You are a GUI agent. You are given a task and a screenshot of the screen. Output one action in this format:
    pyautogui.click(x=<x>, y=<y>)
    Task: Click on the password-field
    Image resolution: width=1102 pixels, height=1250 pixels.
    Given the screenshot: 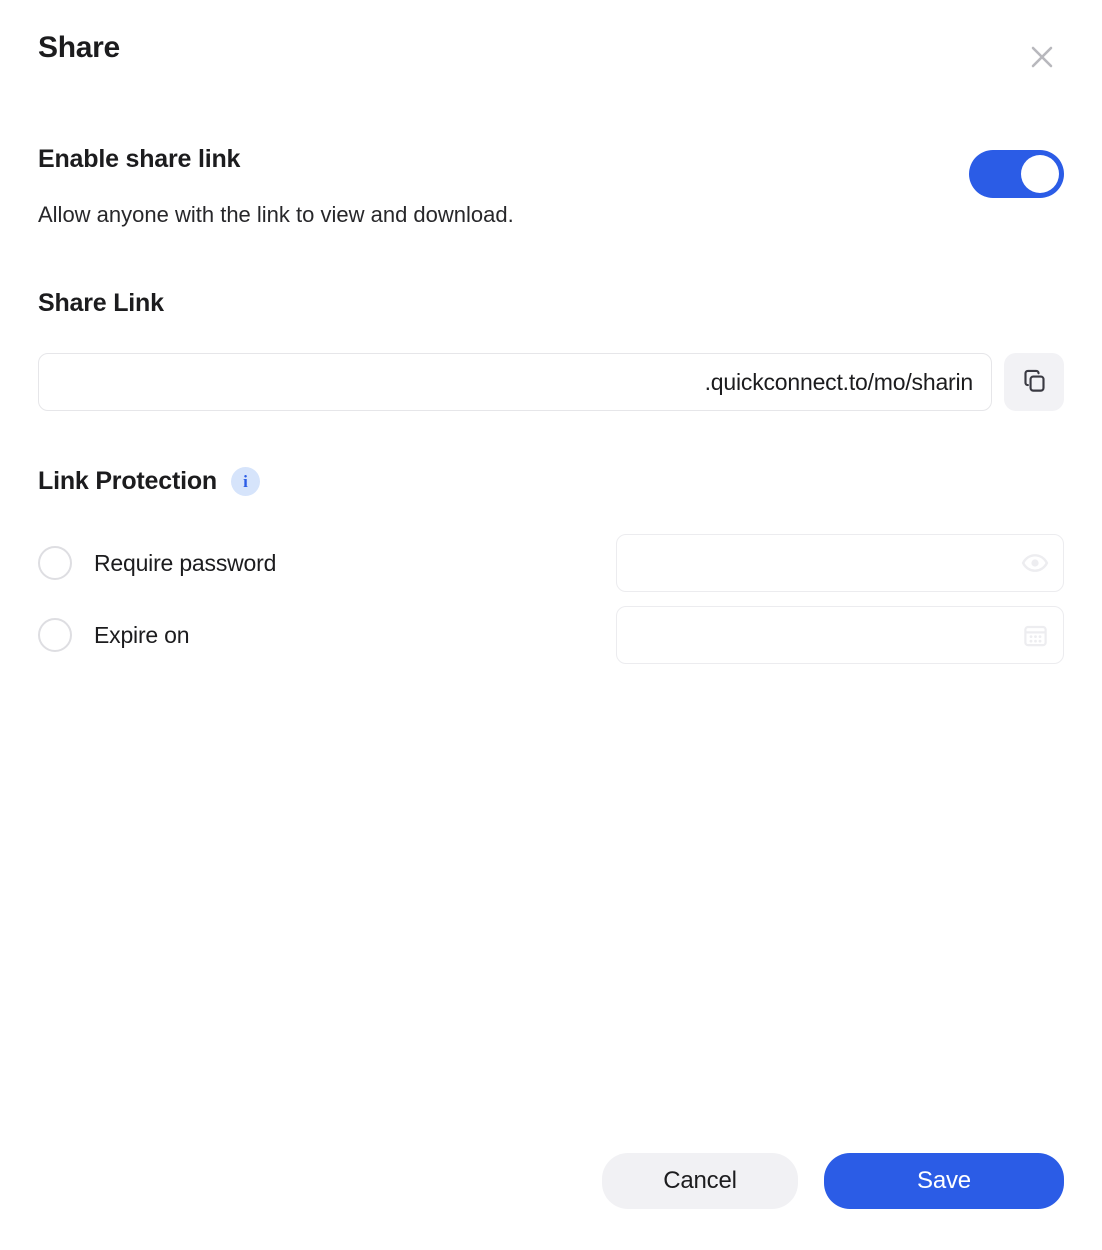 What is the action you would take?
    pyautogui.click(x=840, y=563)
    